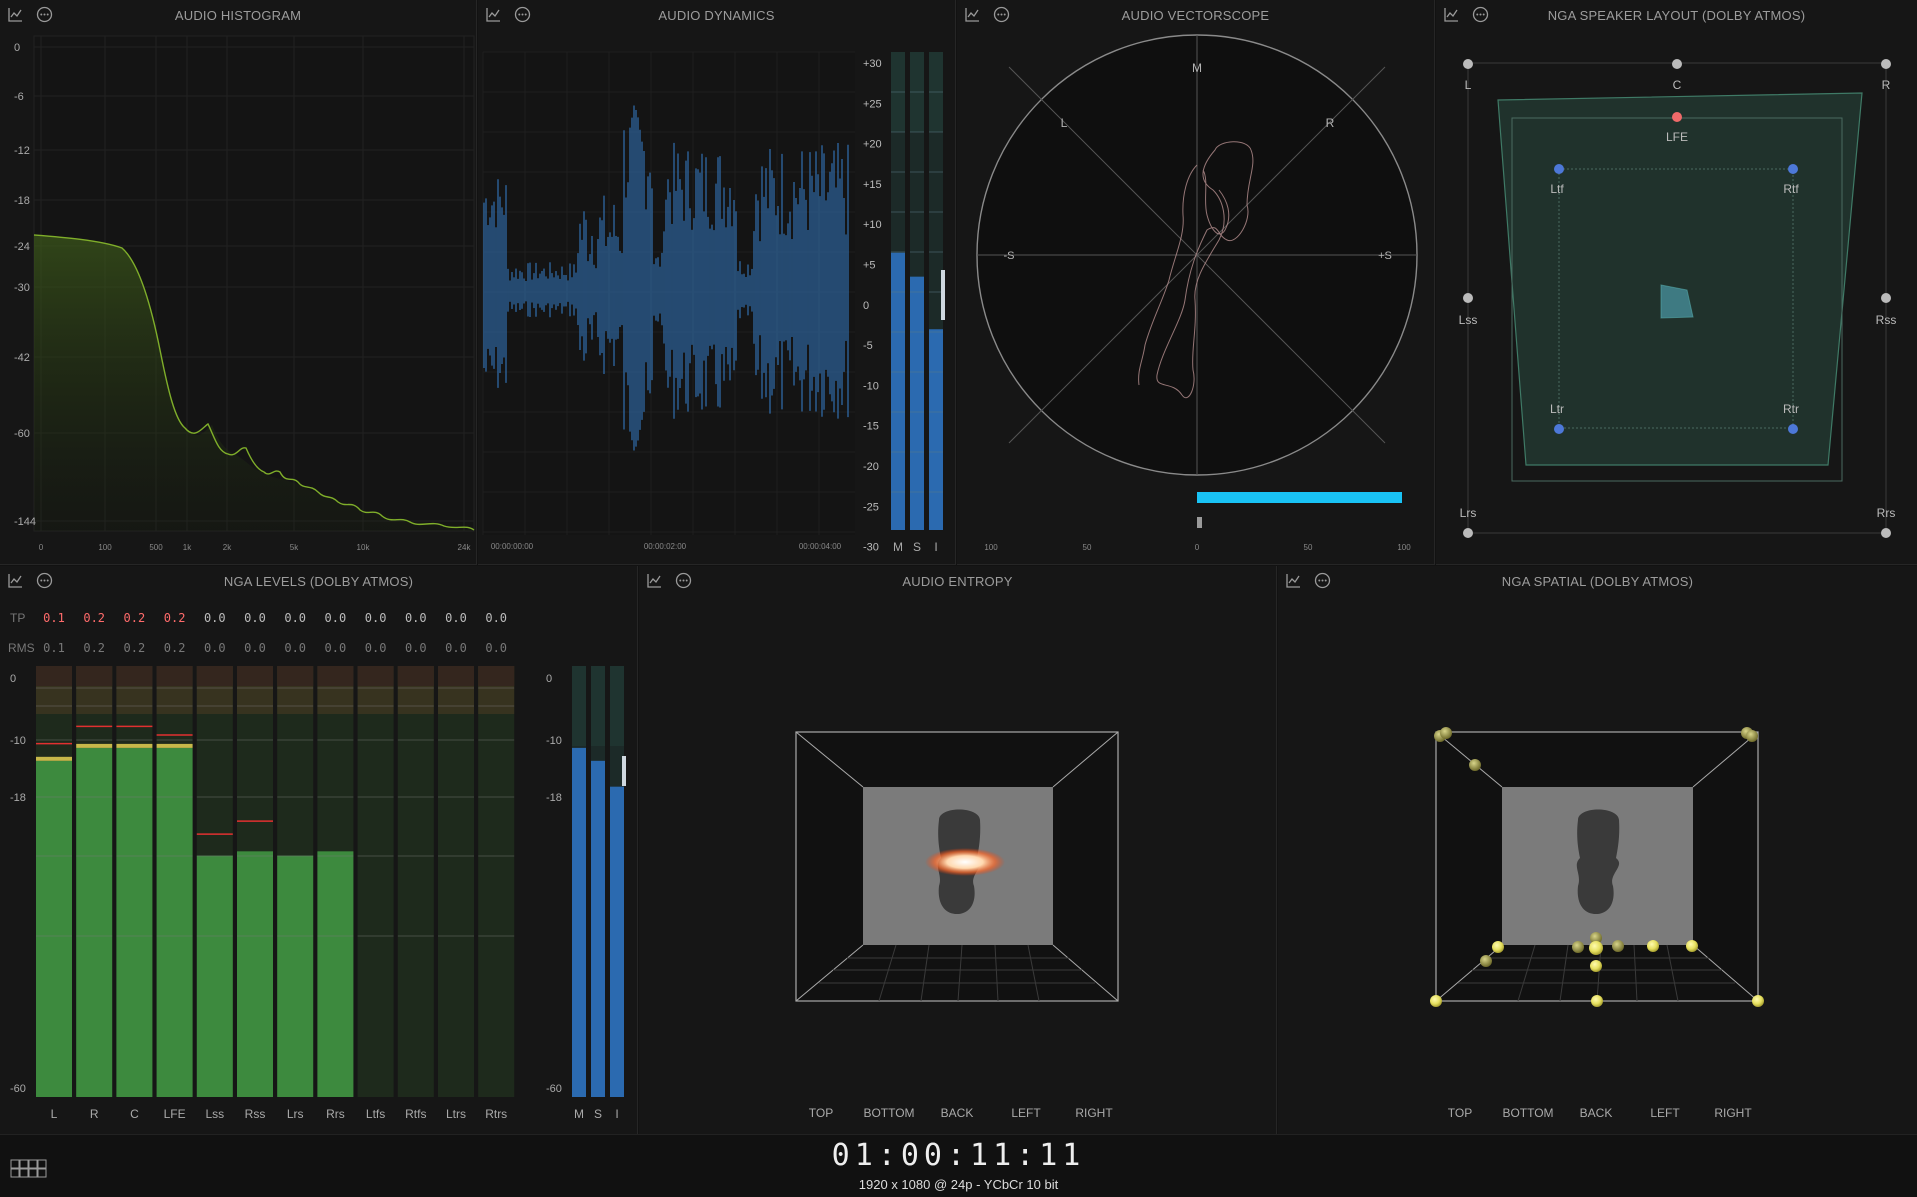  I want to click on svg-text: L, so click(1468, 85).